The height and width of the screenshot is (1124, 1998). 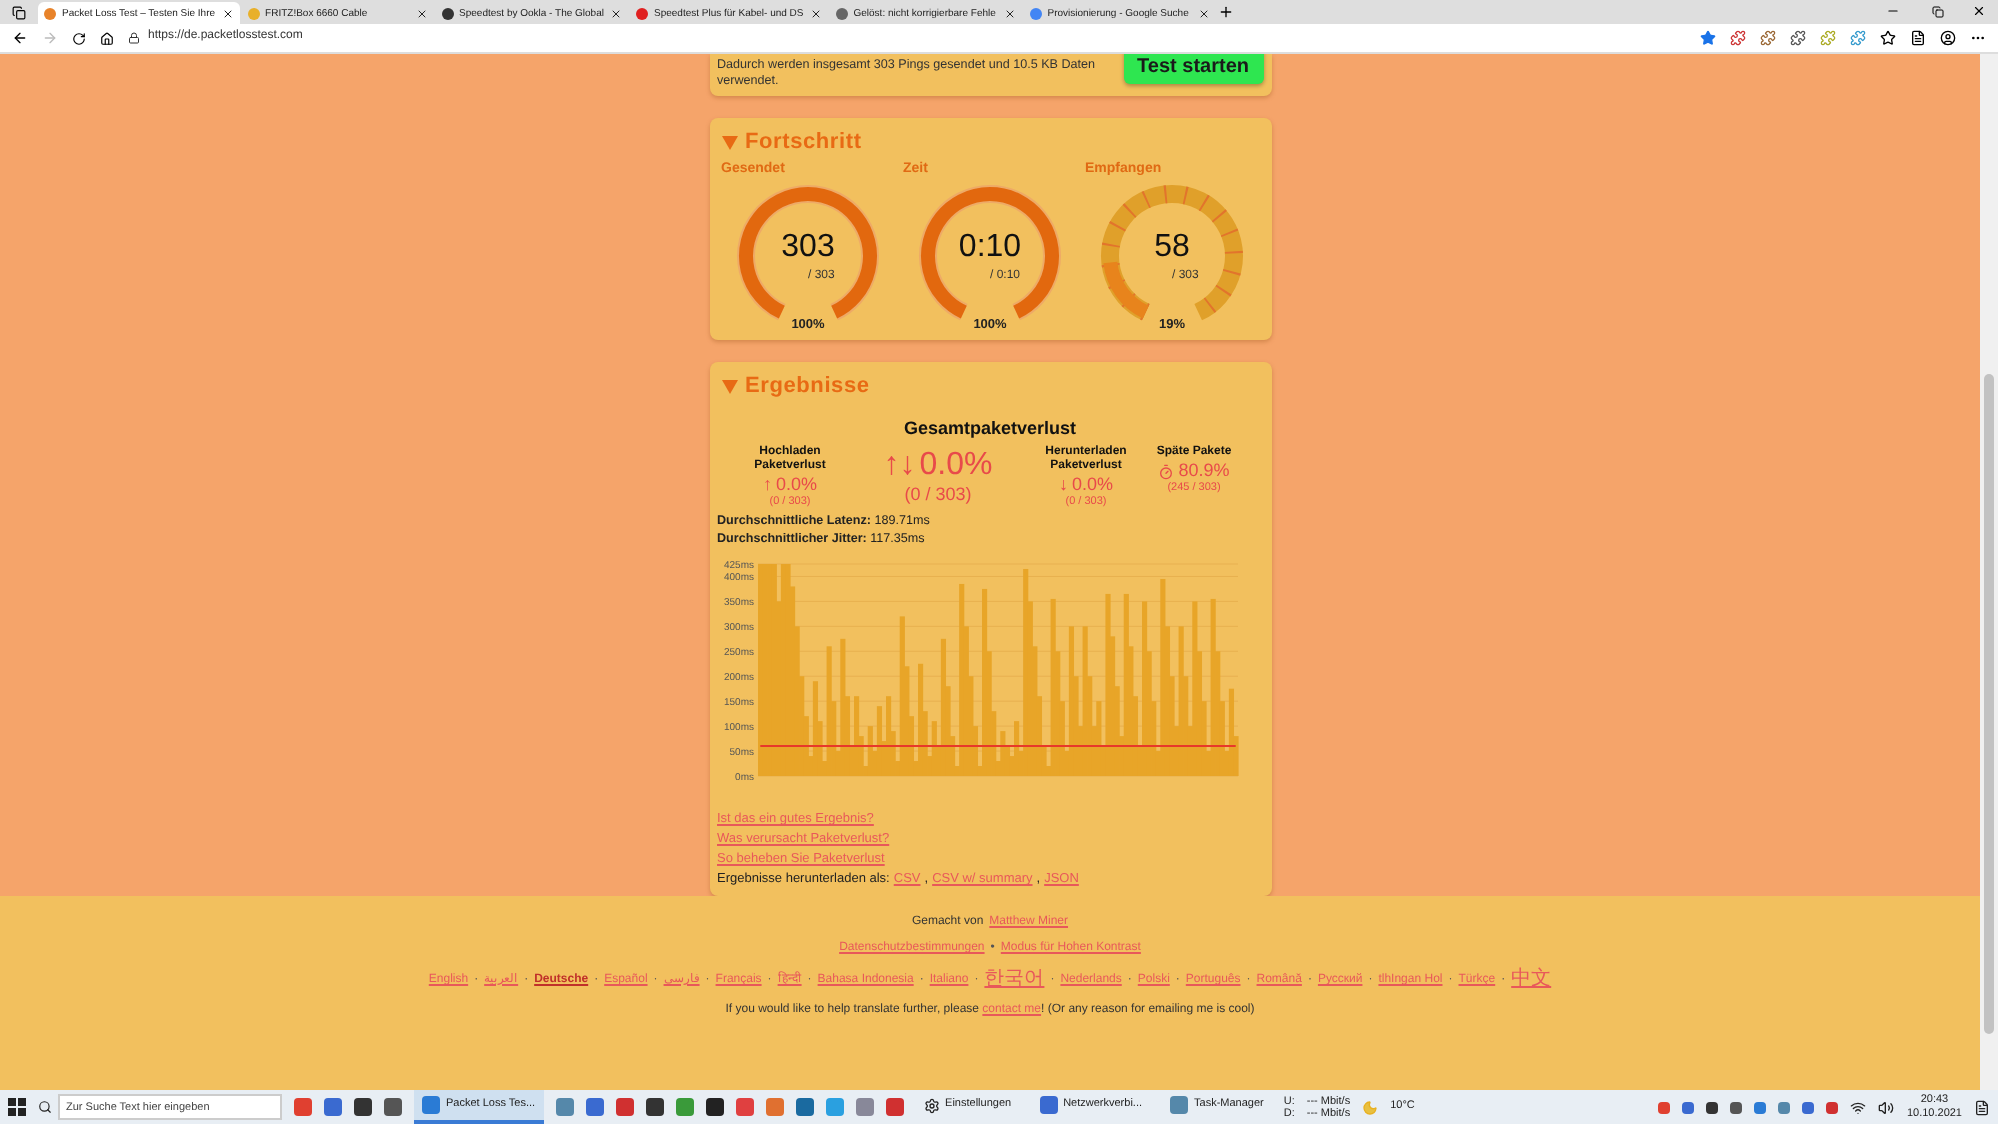 What do you see at coordinates (938, 495) in the screenshot?
I see `total-loss-count: (0 / 303)` at bounding box center [938, 495].